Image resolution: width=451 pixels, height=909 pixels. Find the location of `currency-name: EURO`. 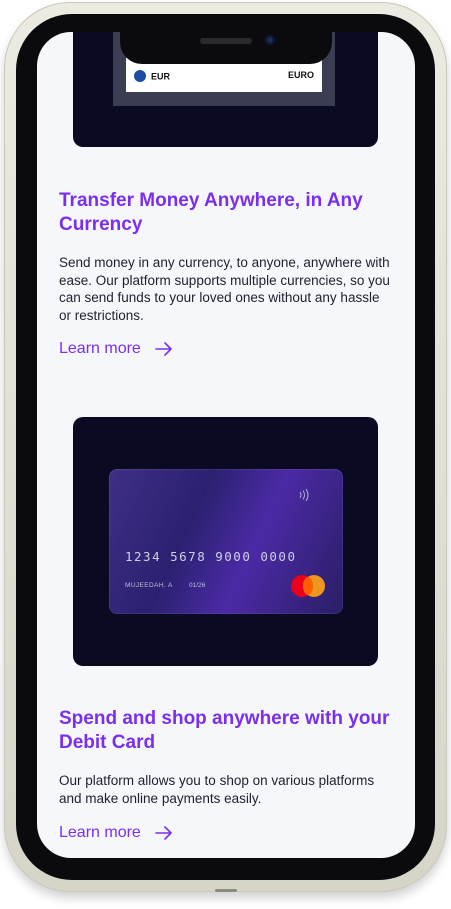

currency-name: EURO is located at coordinates (300, 75).